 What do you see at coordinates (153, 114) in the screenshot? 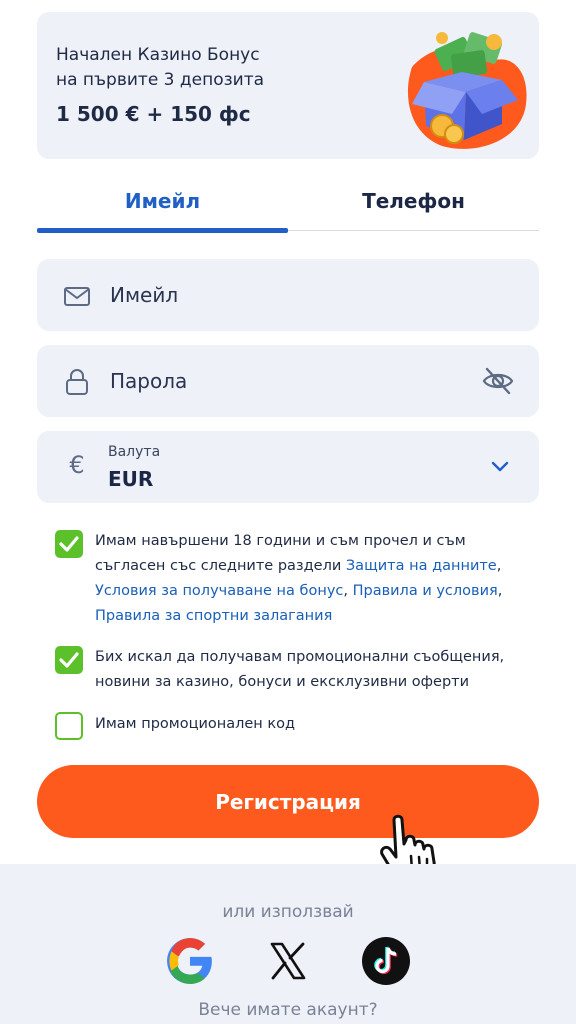
I see `bonus-amount: 1 500 € + 150 фс` at bounding box center [153, 114].